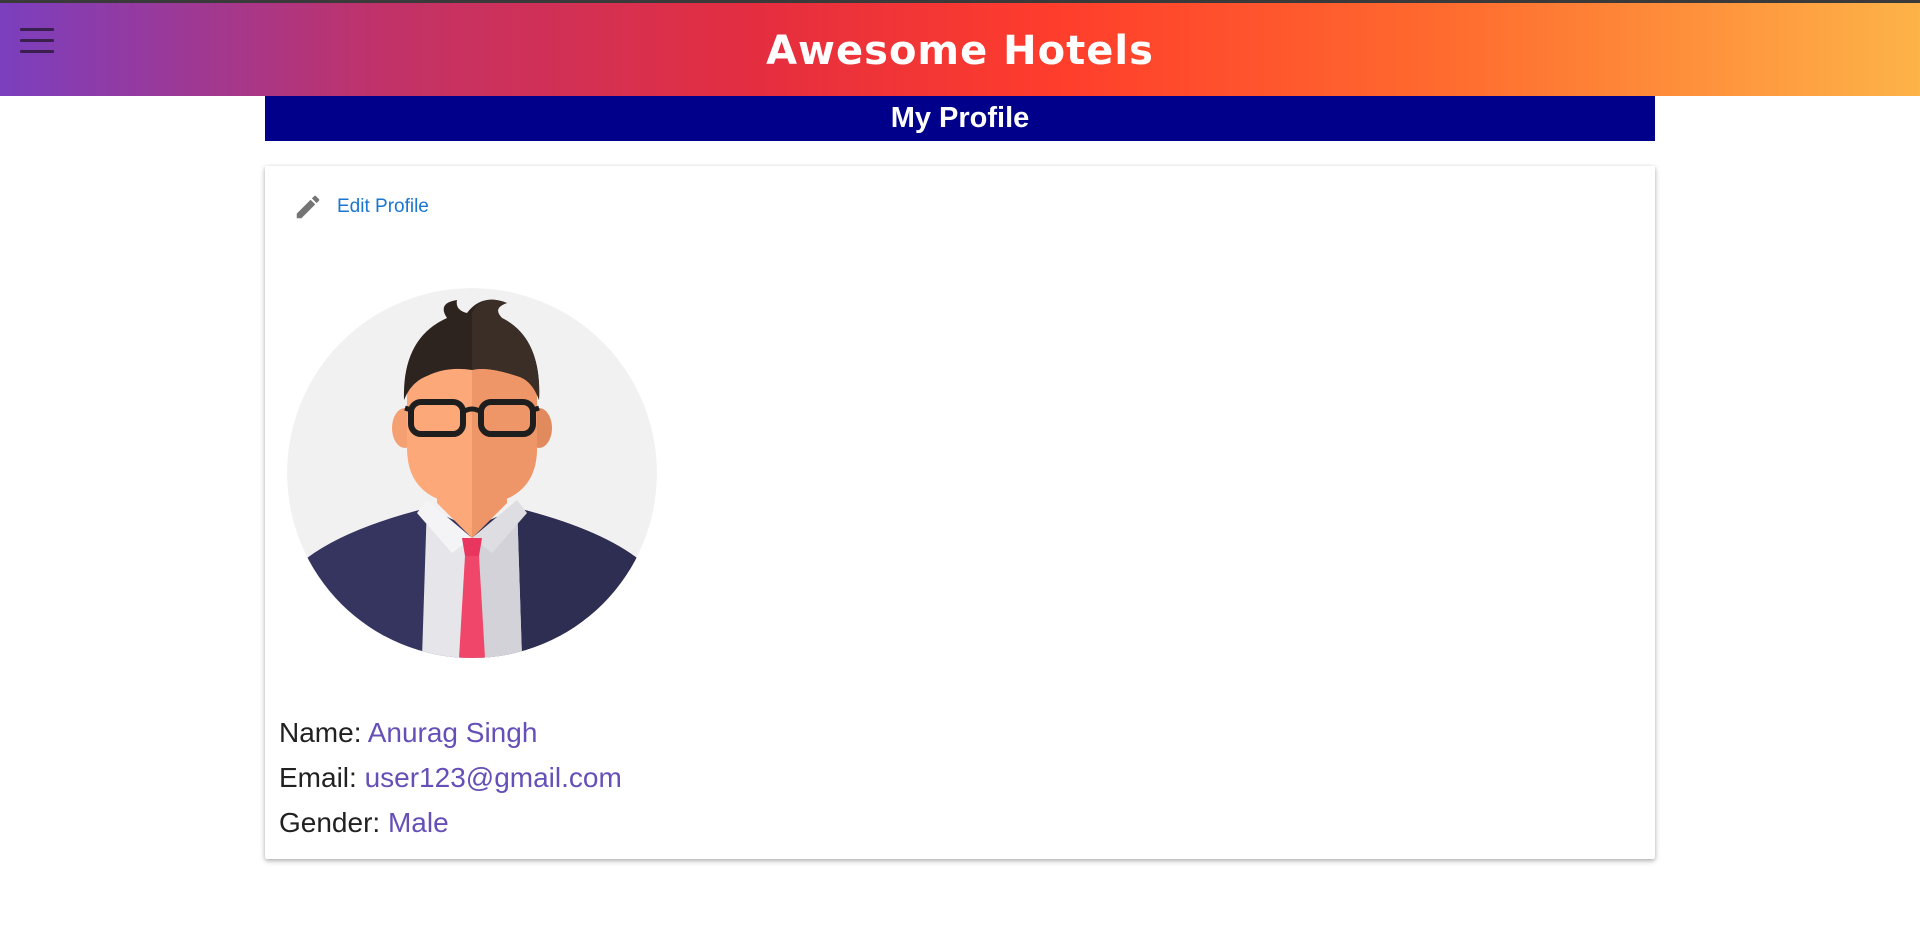 Image resolution: width=1920 pixels, height=940 pixels. I want to click on email-value: user123@gmail.com, so click(493, 777).